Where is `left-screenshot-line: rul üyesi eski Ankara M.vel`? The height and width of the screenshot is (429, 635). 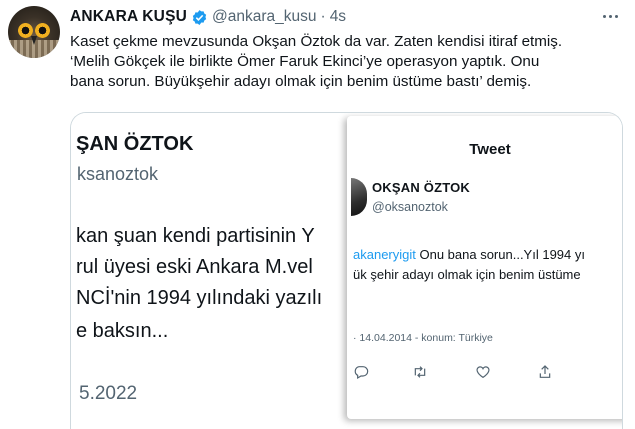
left-screenshot-line: rul üyesi eski Ankara M.vel is located at coordinates (194, 267).